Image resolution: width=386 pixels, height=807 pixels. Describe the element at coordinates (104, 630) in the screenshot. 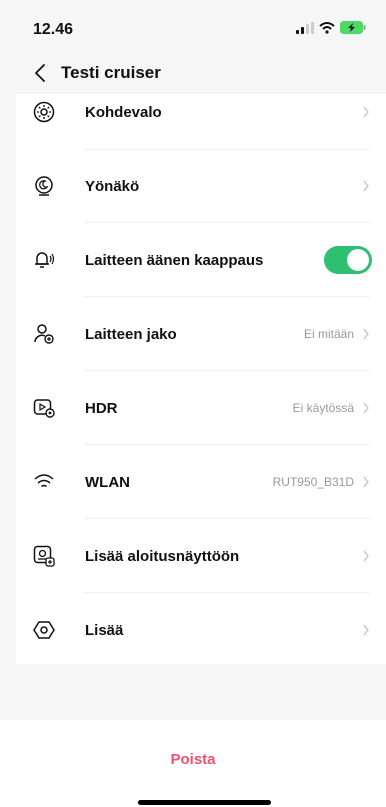

I see `settings-row-label: Lisää` at that location.